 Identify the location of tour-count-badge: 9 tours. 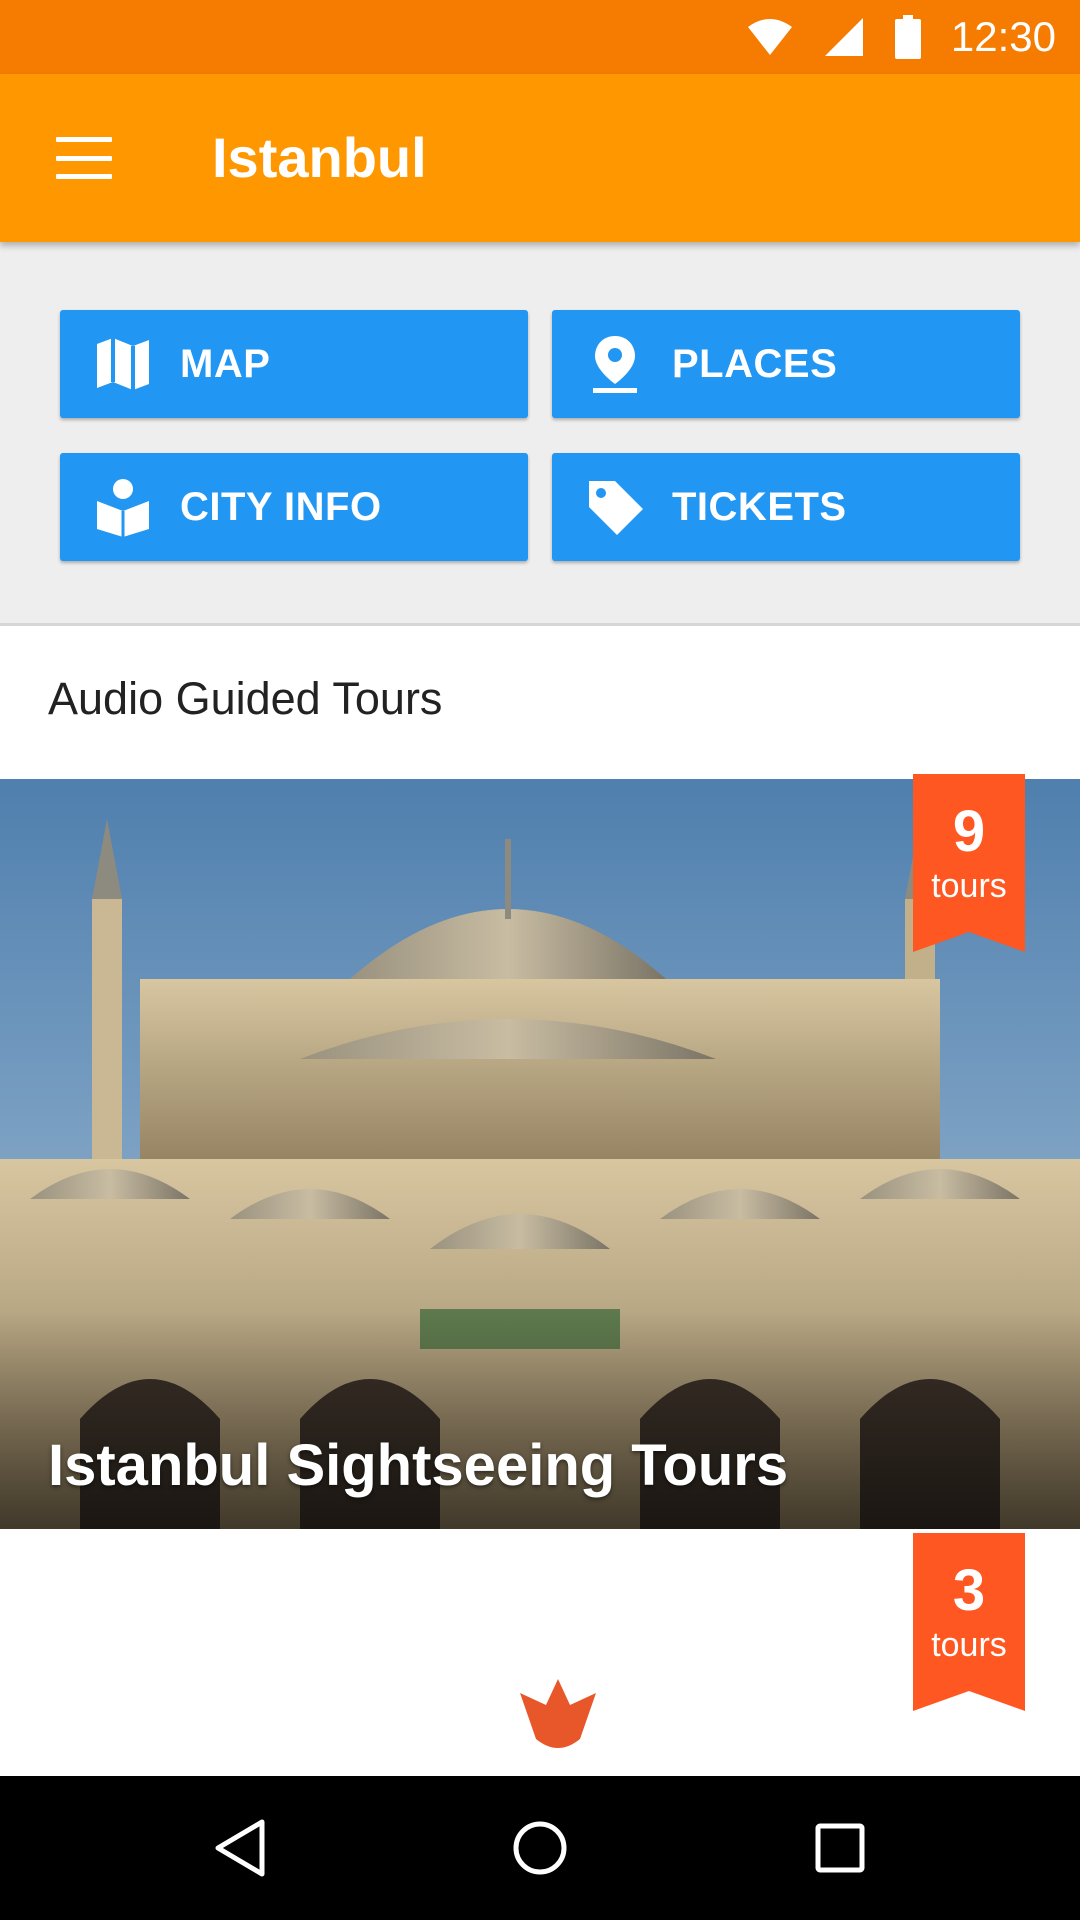
(969, 863).